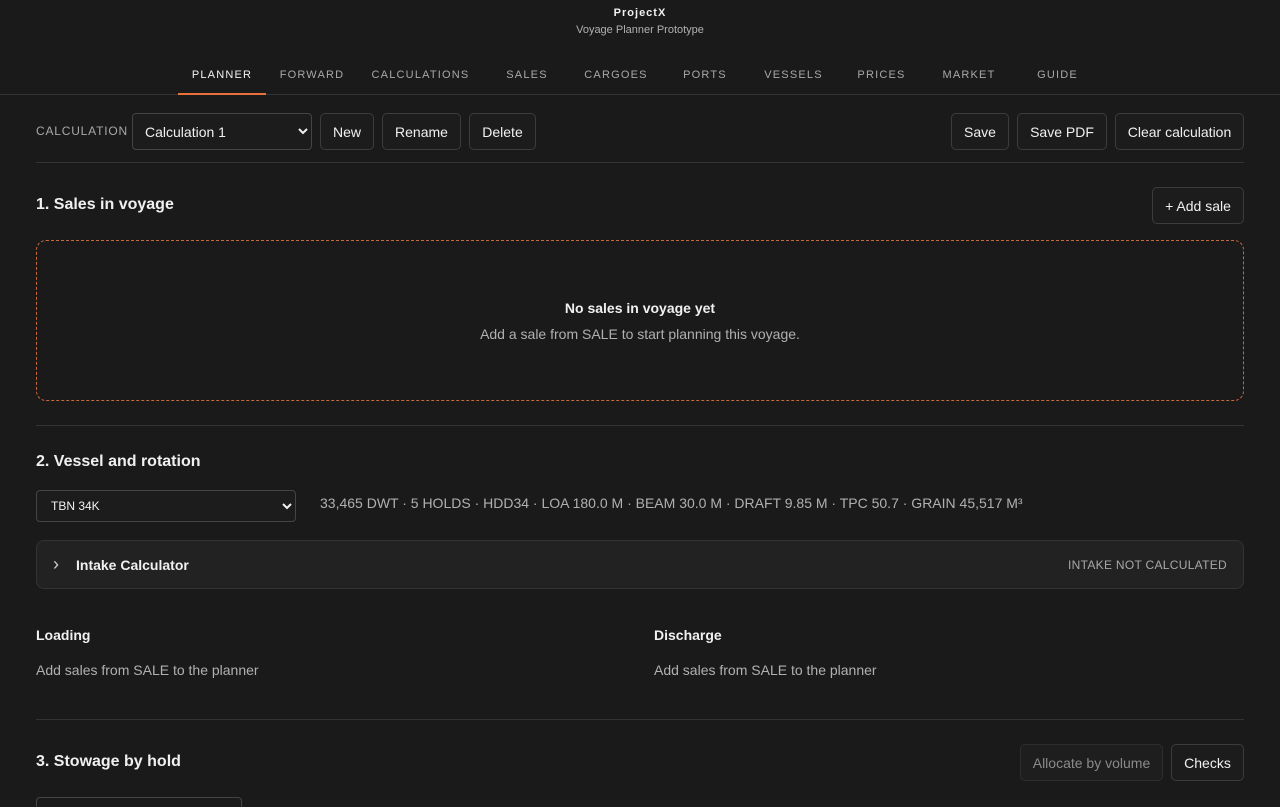 The width and height of the screenshot is (1280, 807). What do you see at coordinates (166, 506) in the screenshot?
I see `vessel-select: TBN 34K` at bounding box center [166, 506].